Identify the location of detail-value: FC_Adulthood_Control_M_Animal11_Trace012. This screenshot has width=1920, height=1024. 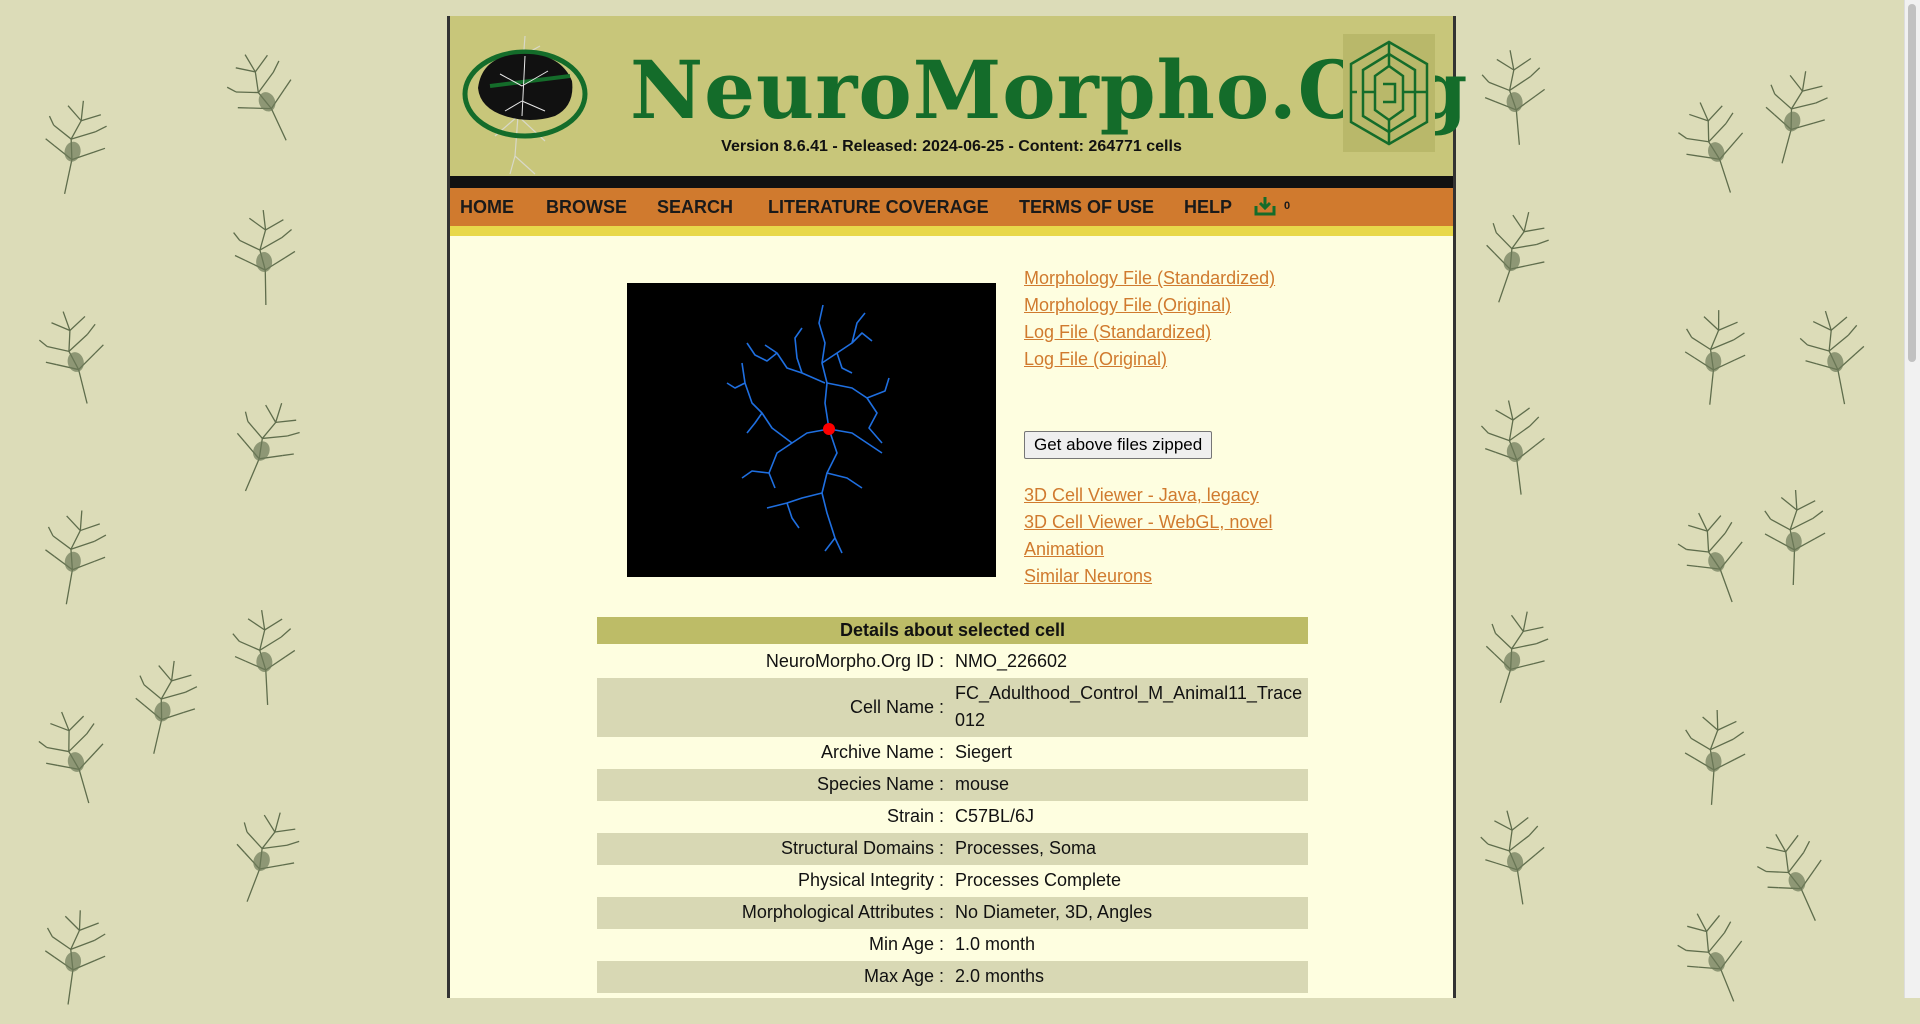
(1129, 706).